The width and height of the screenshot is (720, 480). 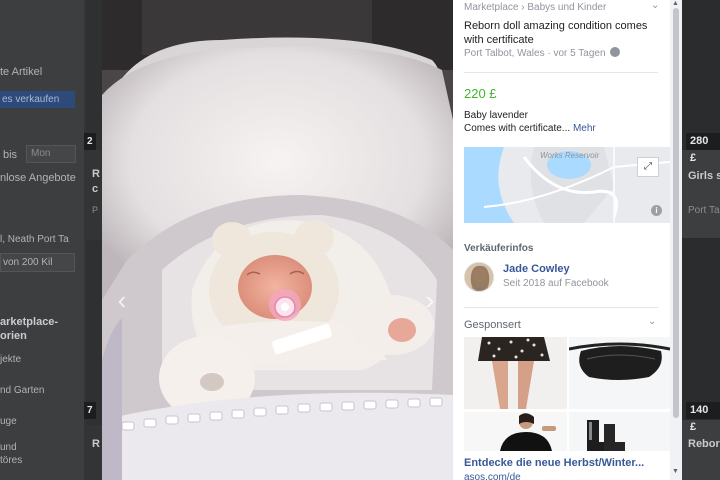 I want to click on bg-text: jekte, so click(x=11, y=359).